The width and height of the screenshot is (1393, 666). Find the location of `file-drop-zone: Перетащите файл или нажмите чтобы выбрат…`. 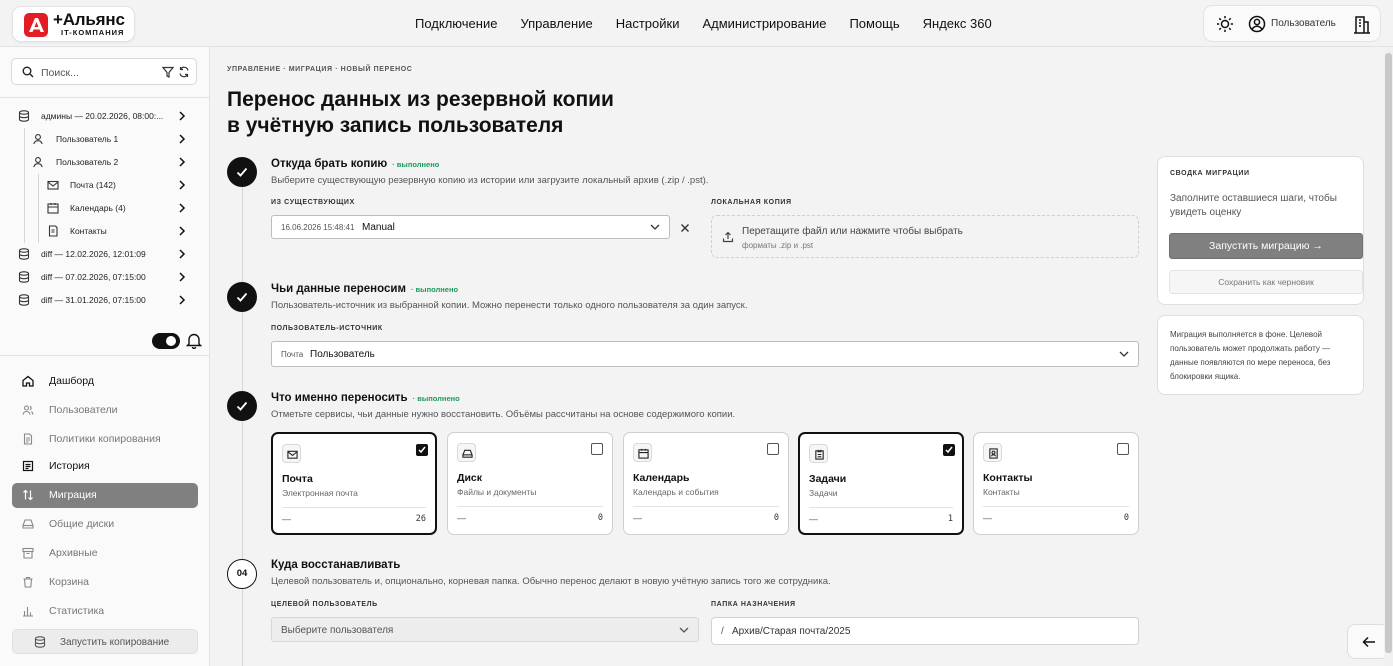

file-drop-zone: Перетащите файл или нажмите чтобы выбрат… is located at coordinates (925, 236).